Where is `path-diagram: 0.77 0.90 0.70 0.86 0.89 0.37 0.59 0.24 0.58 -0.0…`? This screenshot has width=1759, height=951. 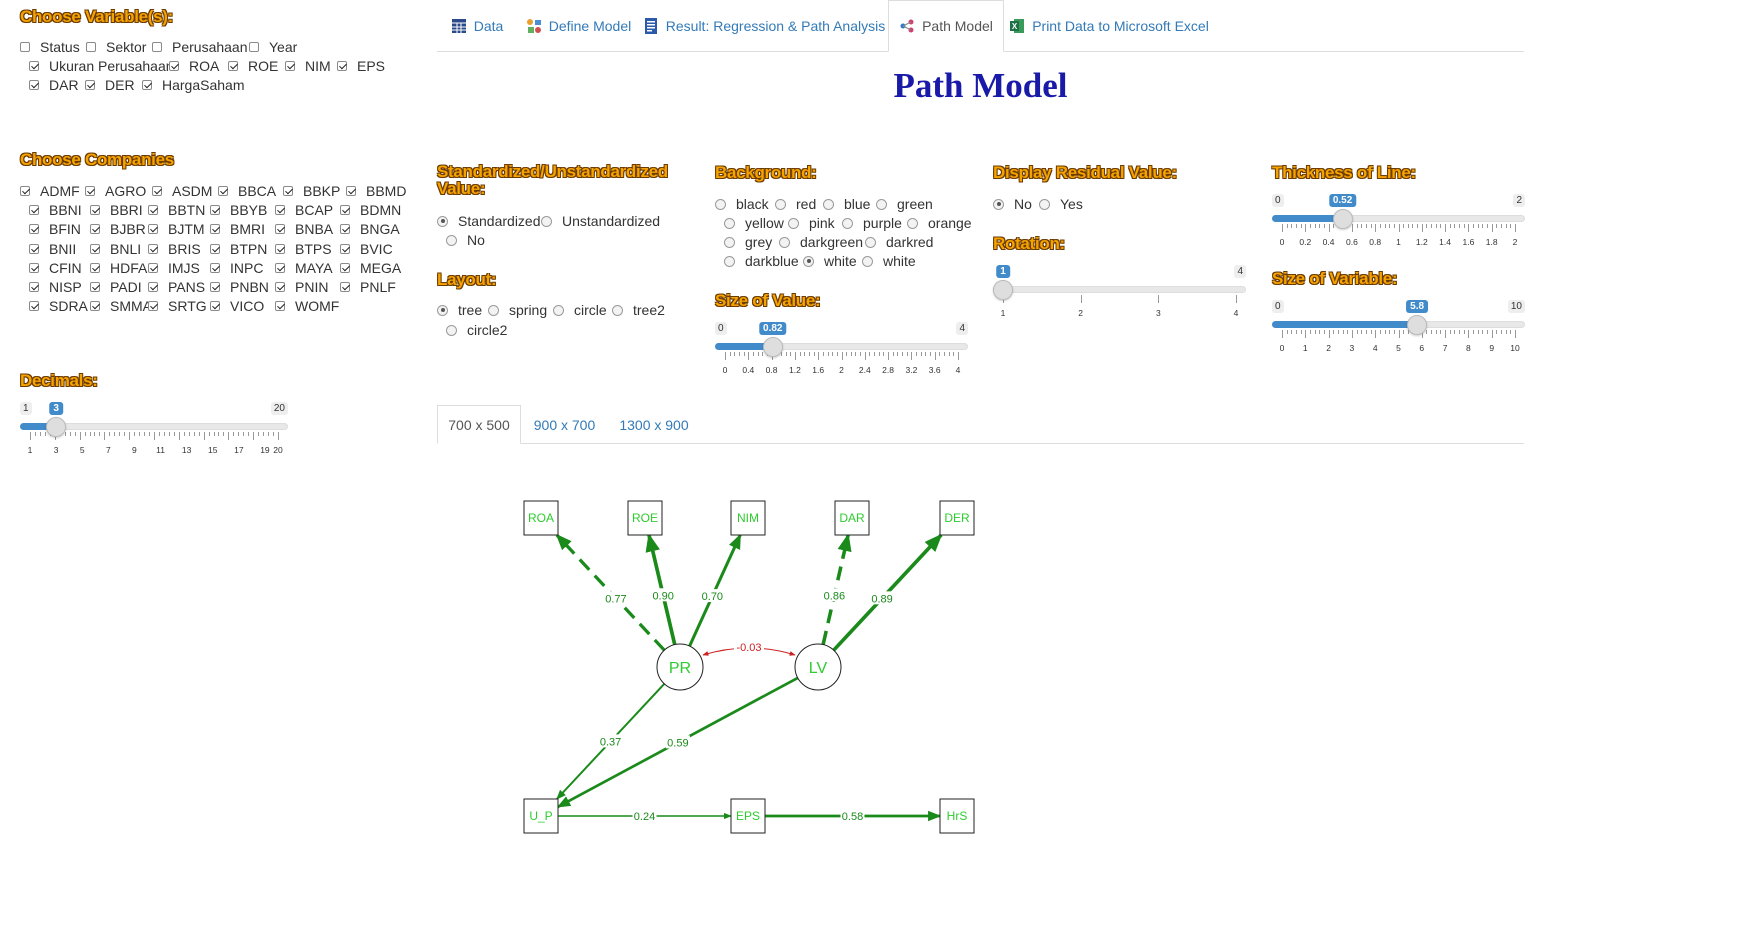
path-diagram: 0.77 0.90 0.70 0.86 0.89 0.37 0.59 0.24 0.58 -0.0… is located at coordinates (749, 667).